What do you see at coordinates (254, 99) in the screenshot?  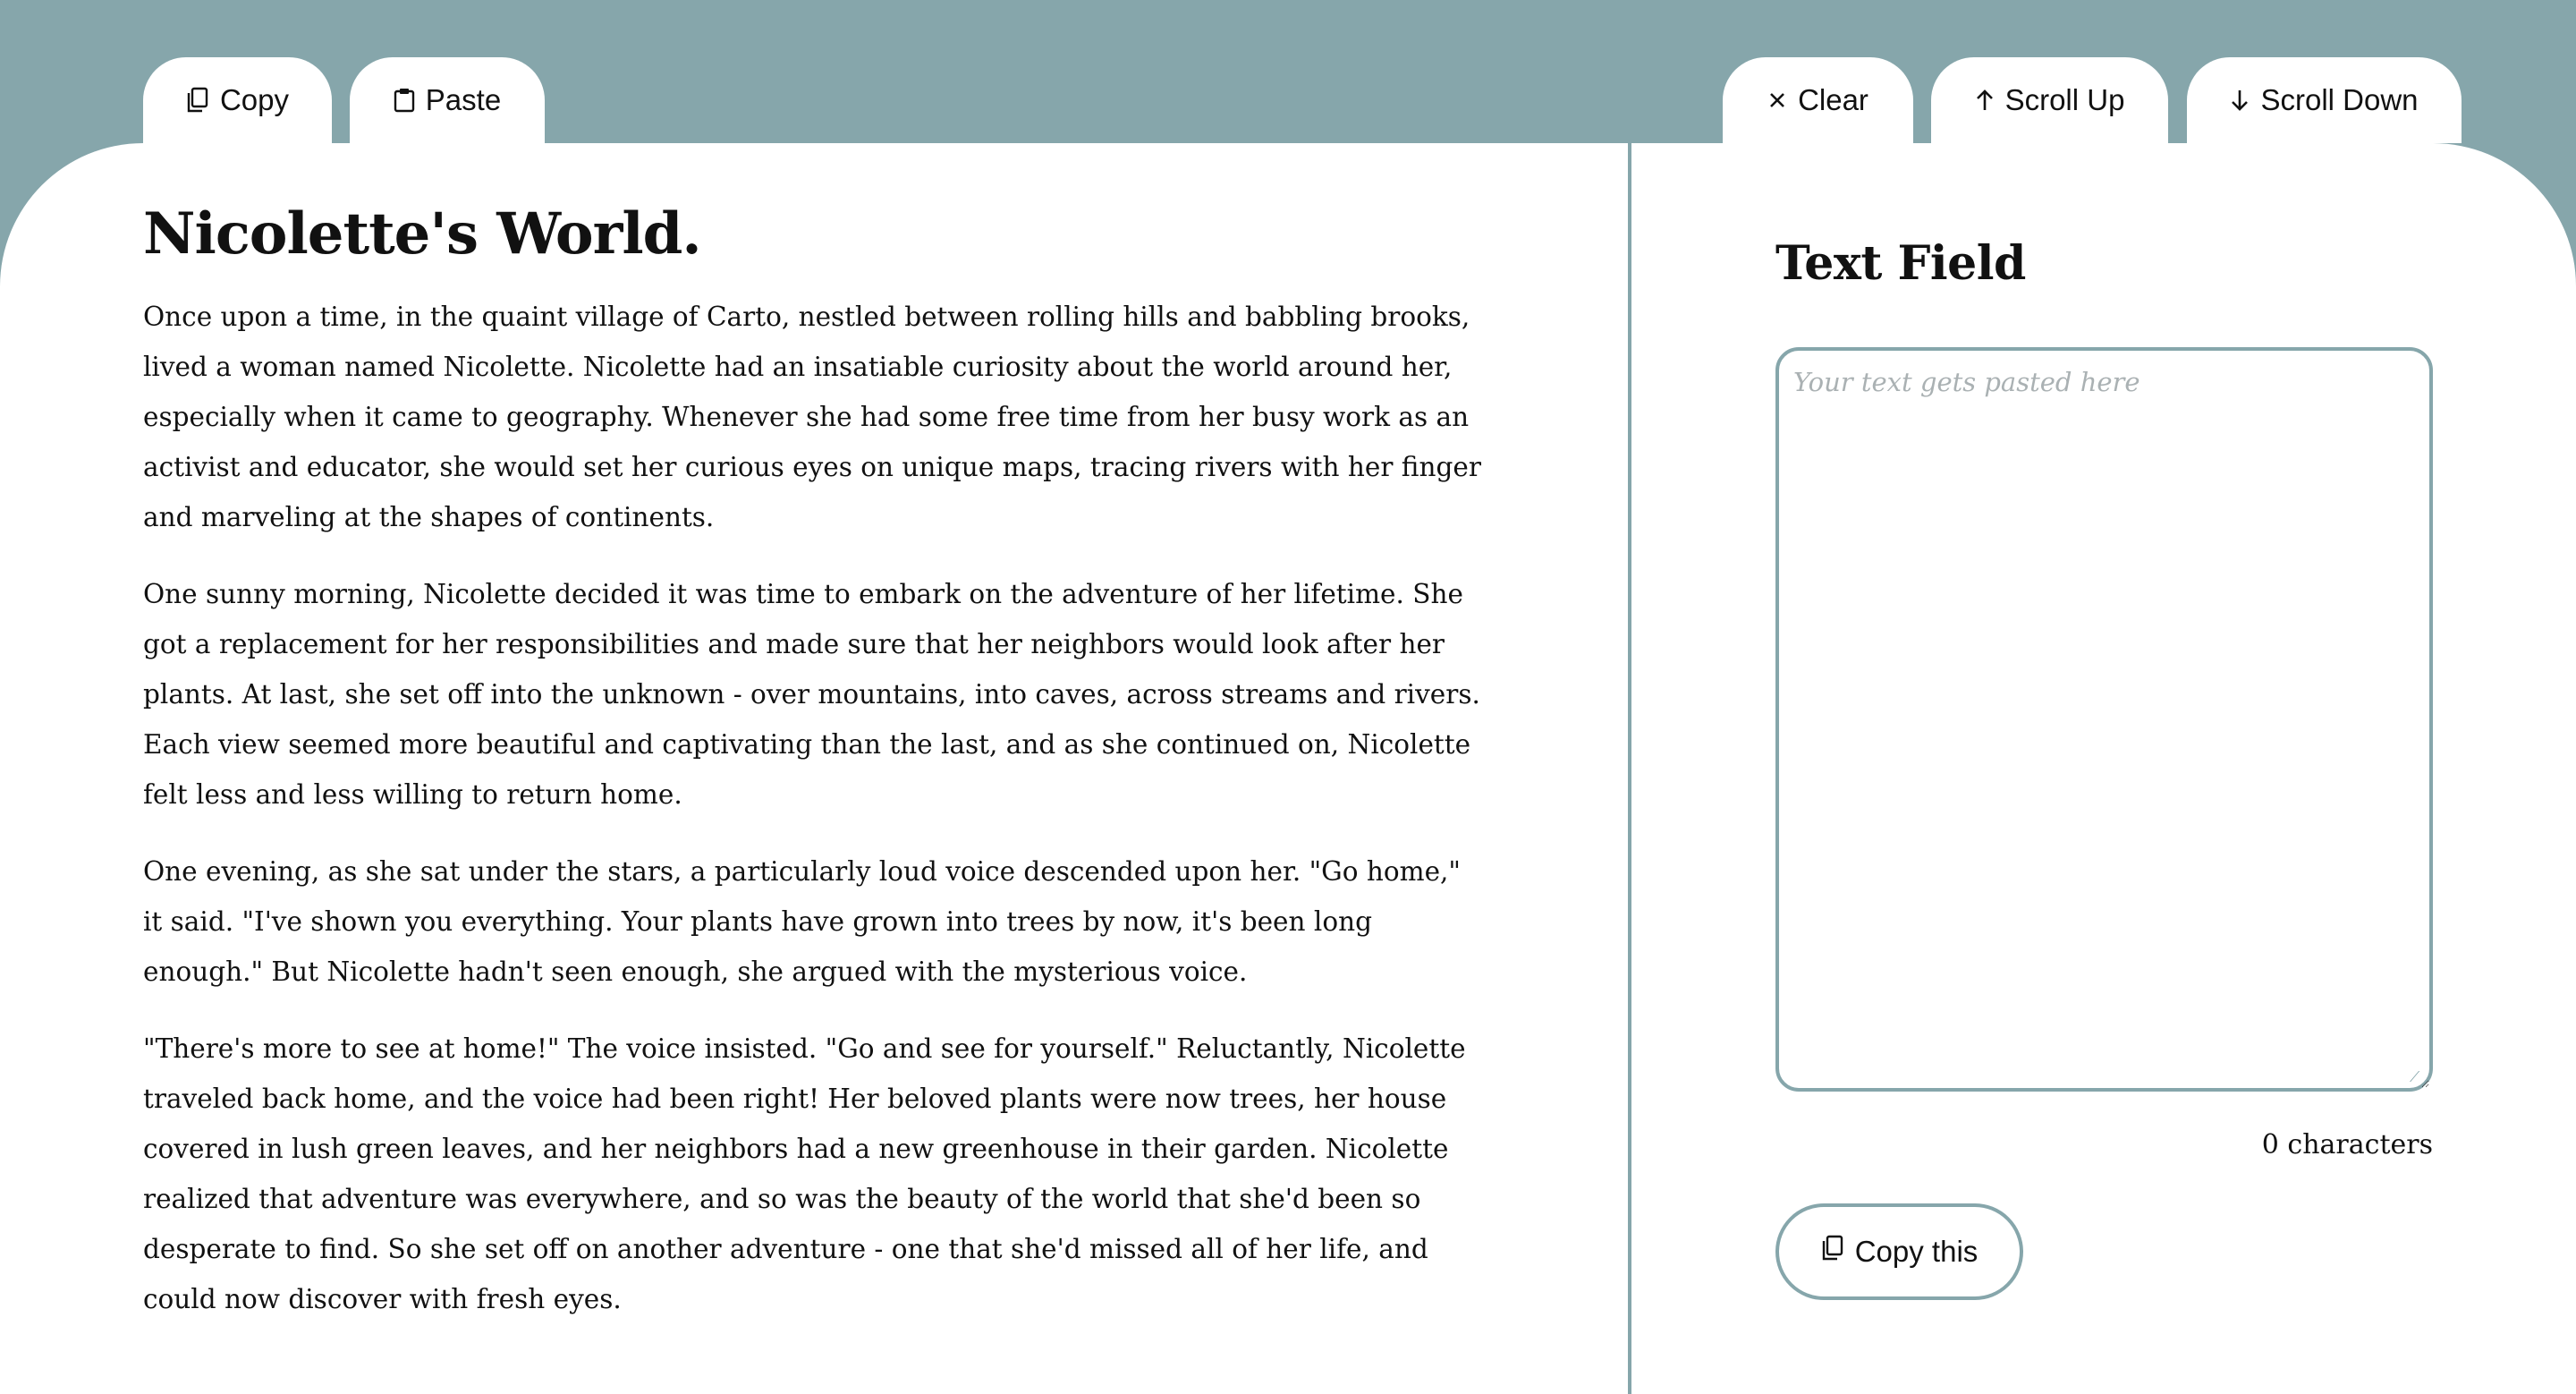 I see `copy-button-label: Copy` at bounding box center [254, 99].